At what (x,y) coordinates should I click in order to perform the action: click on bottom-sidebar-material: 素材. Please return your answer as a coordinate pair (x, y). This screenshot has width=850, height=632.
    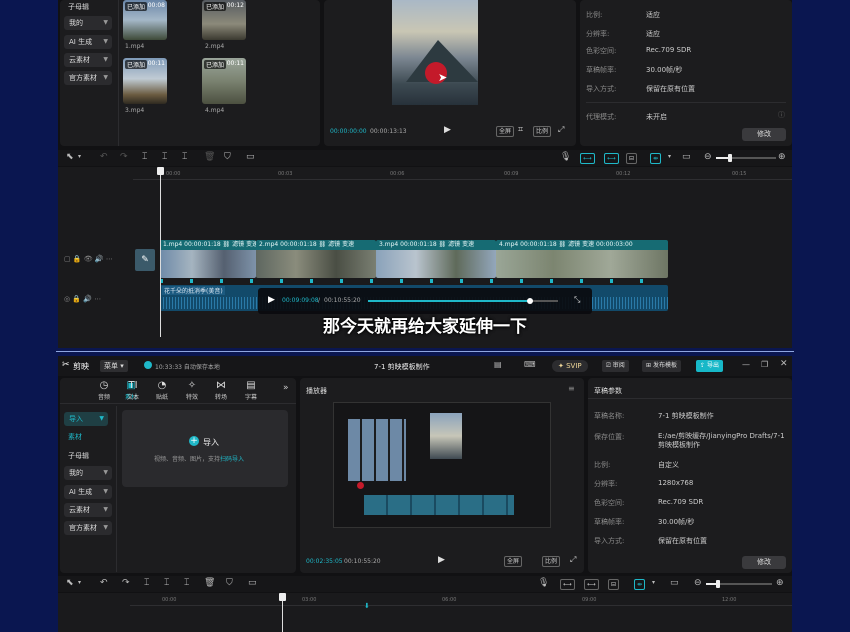
    Looking at the image, I should click on (75, 437).